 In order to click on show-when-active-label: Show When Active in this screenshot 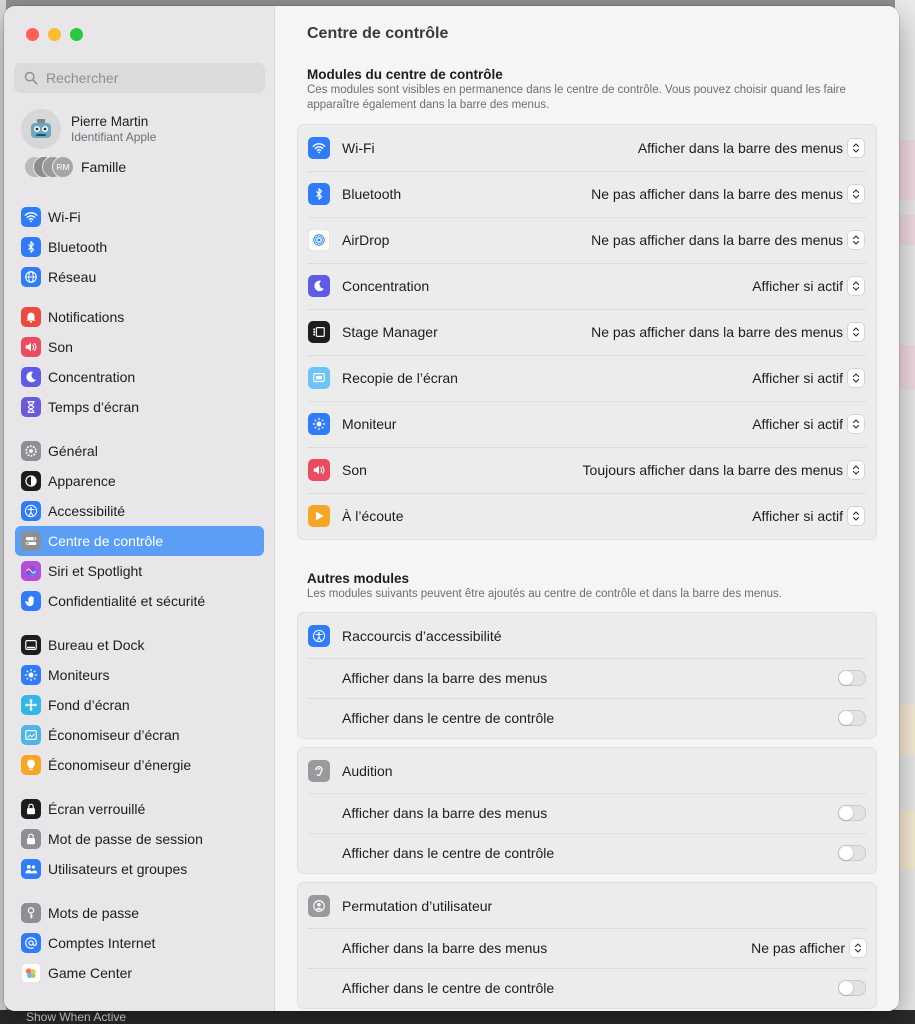, I will do `click(76, 1017)`.